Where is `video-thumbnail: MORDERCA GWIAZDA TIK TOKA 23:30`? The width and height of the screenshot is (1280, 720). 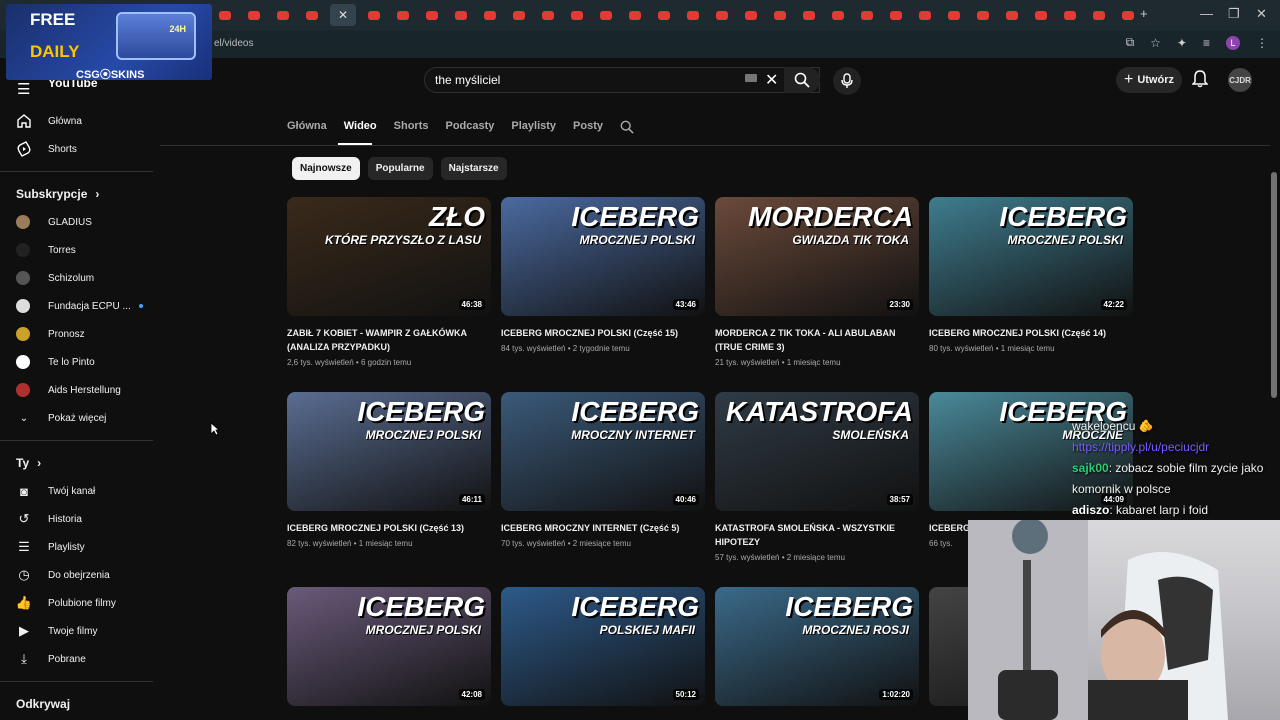 video-thumbnail: MORDERCA GWIAZDA TIK TOKA 23:30 is located at coordinates (817, 256).